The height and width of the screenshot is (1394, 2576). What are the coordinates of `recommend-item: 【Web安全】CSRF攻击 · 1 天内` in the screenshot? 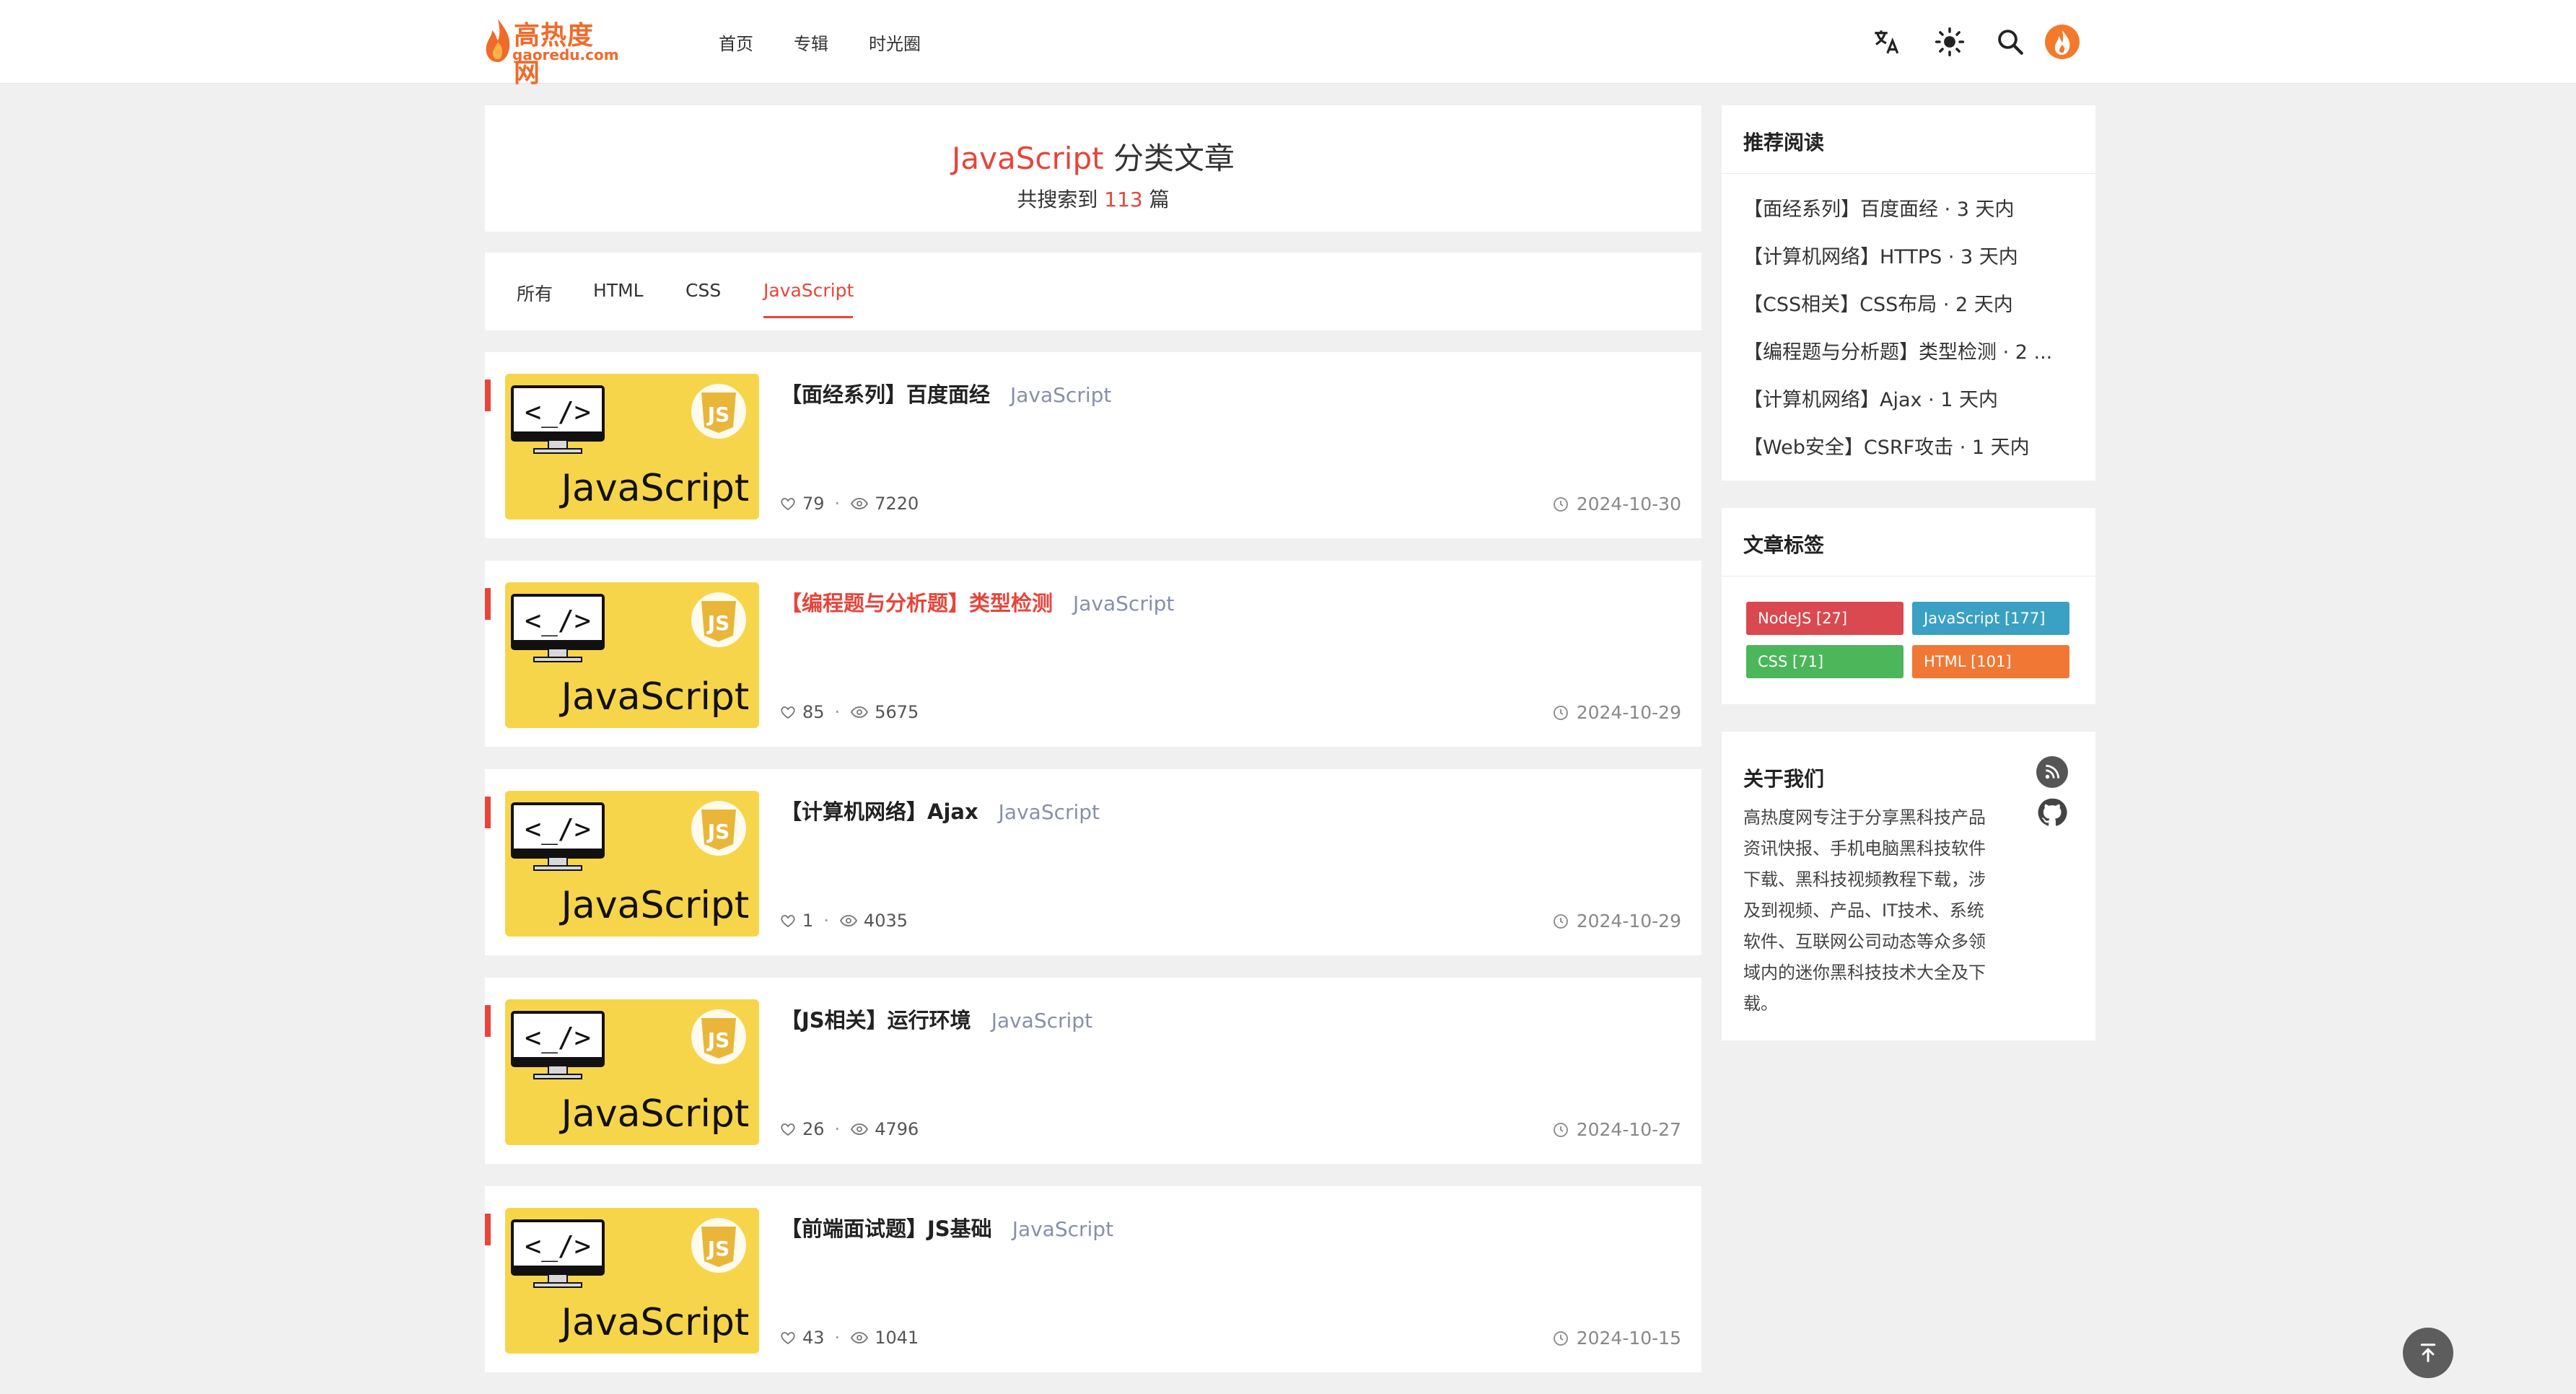 It's located at (1887, 446).